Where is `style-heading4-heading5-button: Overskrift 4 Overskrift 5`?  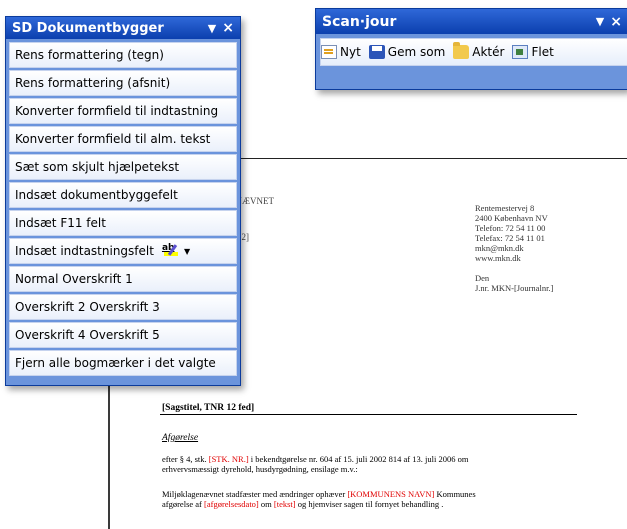
style-heading4-heading5-button: Overskrift 4 Overskrift 5 is located at coordinates (123, 335).